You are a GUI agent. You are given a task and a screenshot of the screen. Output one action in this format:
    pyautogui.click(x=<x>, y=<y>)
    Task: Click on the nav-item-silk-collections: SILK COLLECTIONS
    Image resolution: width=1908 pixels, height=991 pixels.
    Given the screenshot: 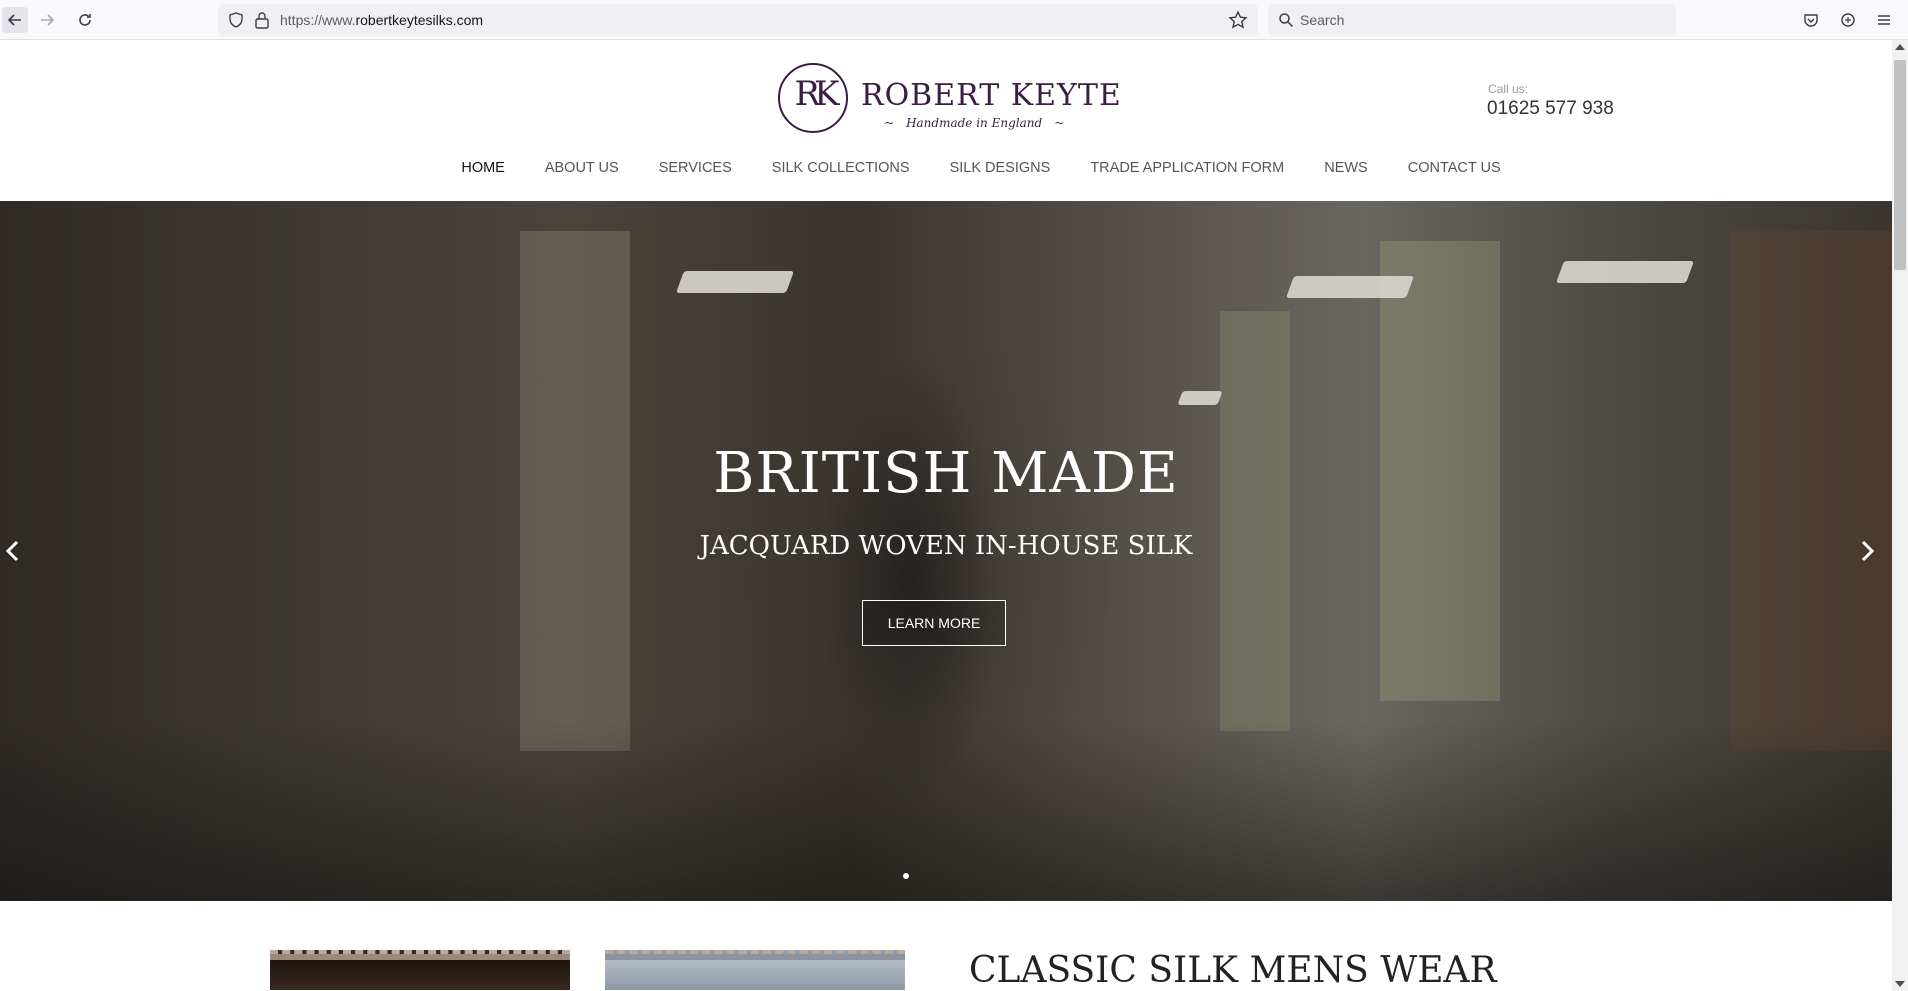 What is the action you would take?
    pyautogui.click(x=841, y=172)
    